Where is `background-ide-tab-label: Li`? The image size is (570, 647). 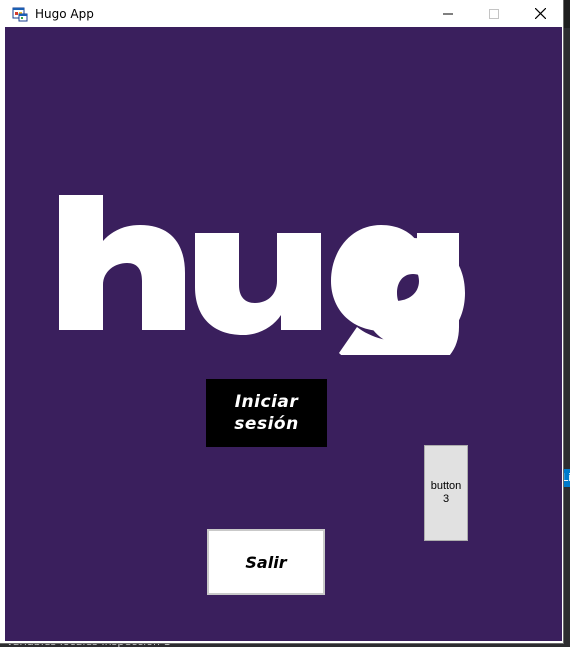 background-ide-tab-label: Li is located at coordinates (566, 477).